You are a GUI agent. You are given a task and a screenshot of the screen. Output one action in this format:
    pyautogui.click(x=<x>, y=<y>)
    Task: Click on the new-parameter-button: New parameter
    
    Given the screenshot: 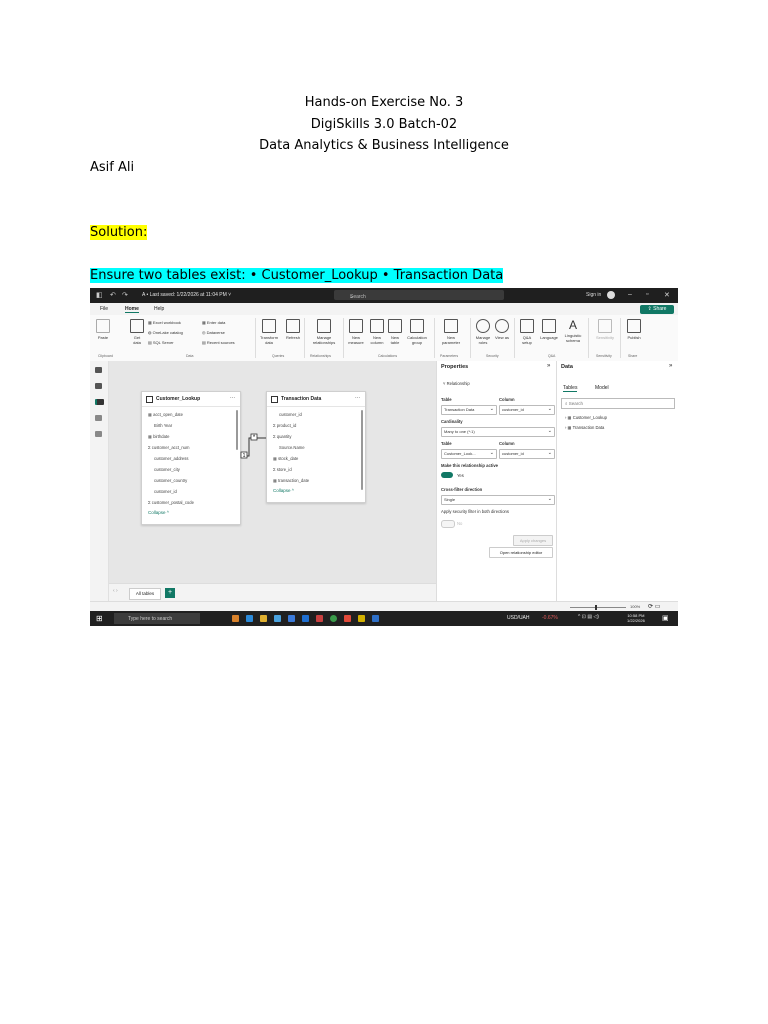 What is the action you would take?
    pyautogui.click(x=451, y=332)
    